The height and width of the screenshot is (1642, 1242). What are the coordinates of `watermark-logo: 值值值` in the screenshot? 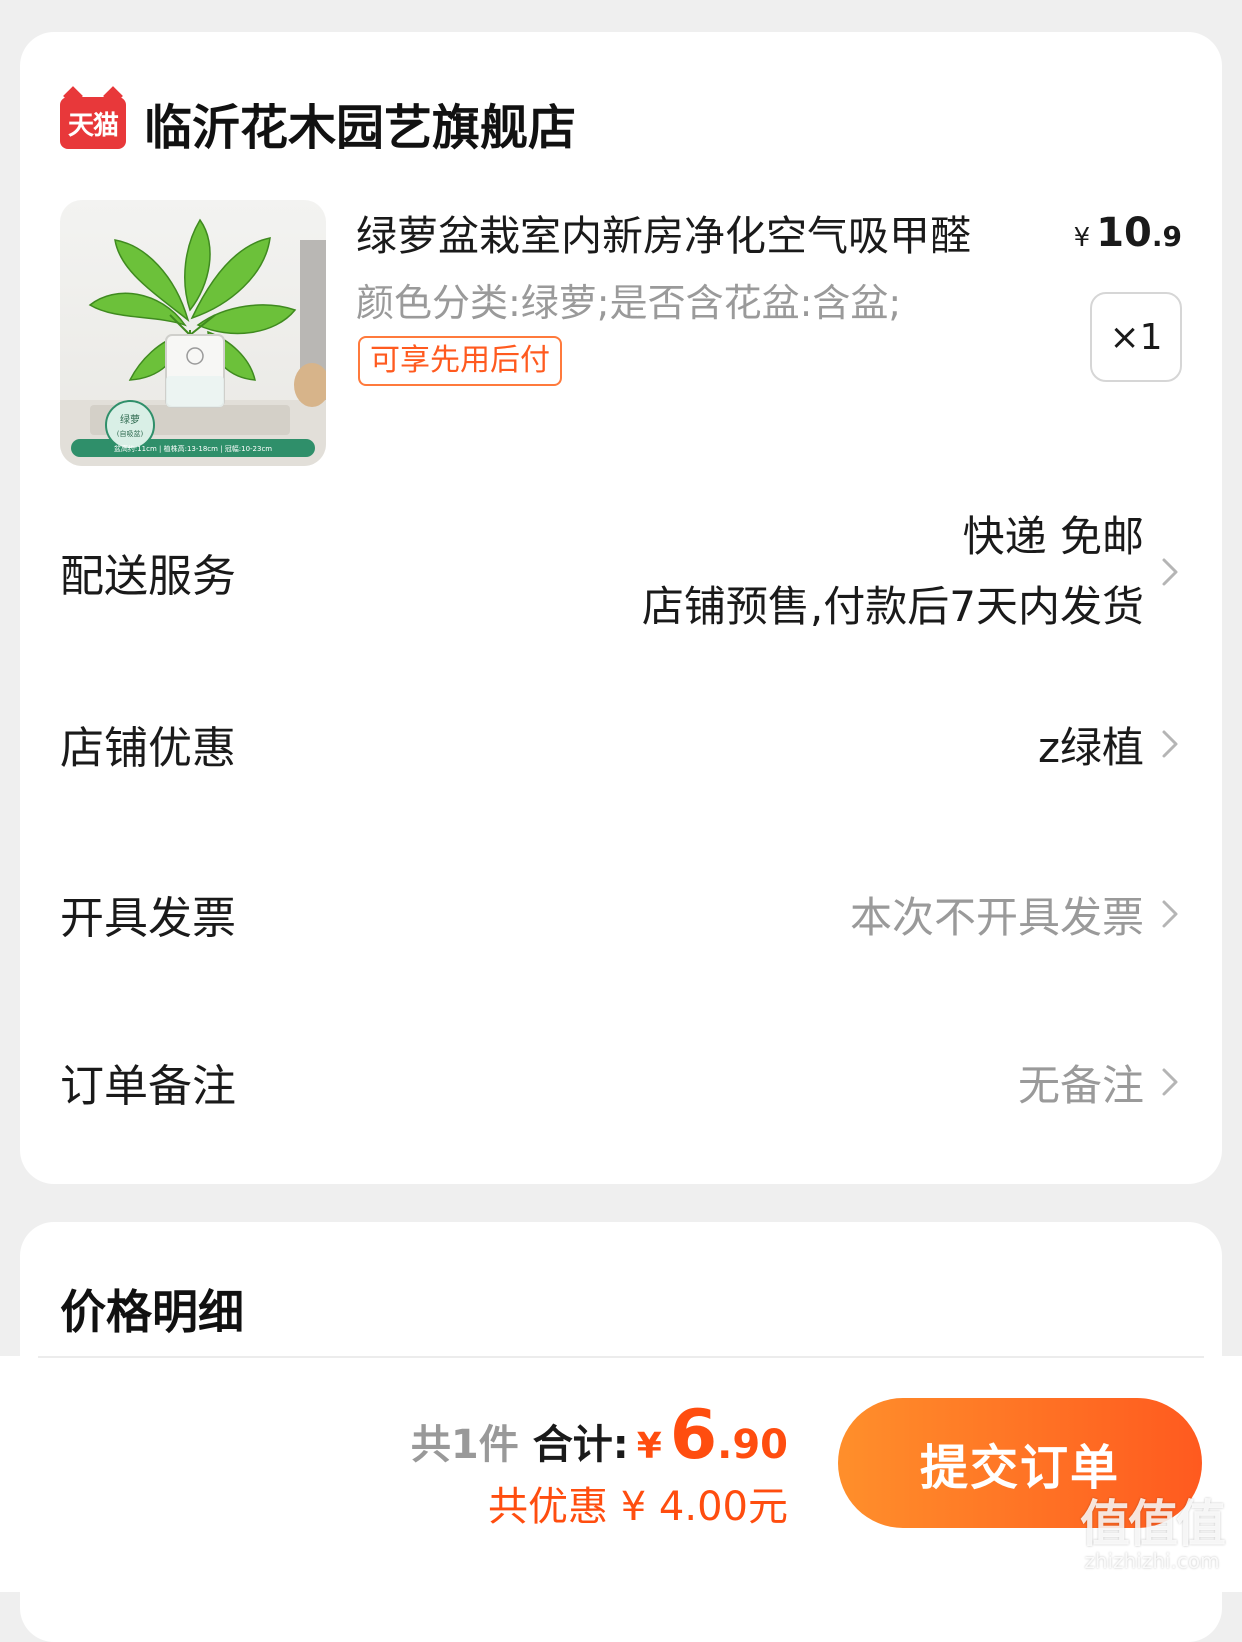 It's located at (1153, 1524).